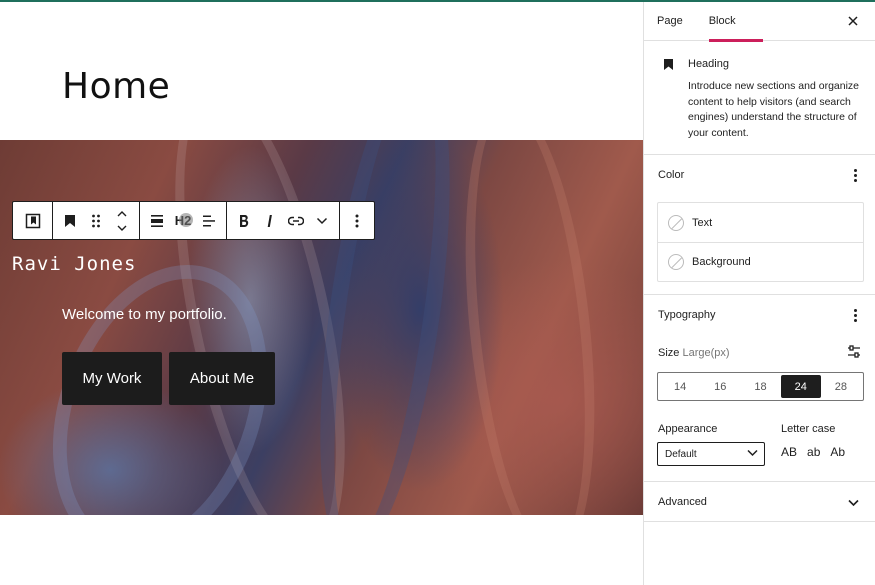 The image size is (875, 585). What do you see at coordinates (729, 22) in the screenshot?
I see `tab-block: Block` at bounding box center [729, 22].